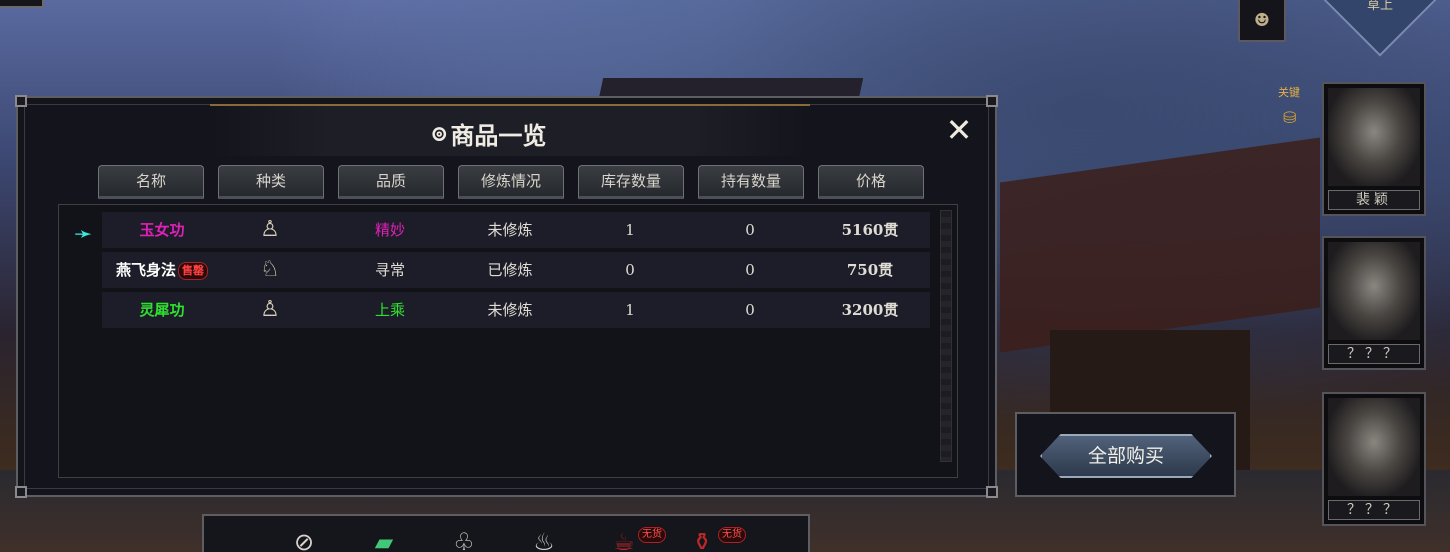 The width and height of the screenshot is (1450, 552). I want to click on header-name: 名称, so click(151, 182).